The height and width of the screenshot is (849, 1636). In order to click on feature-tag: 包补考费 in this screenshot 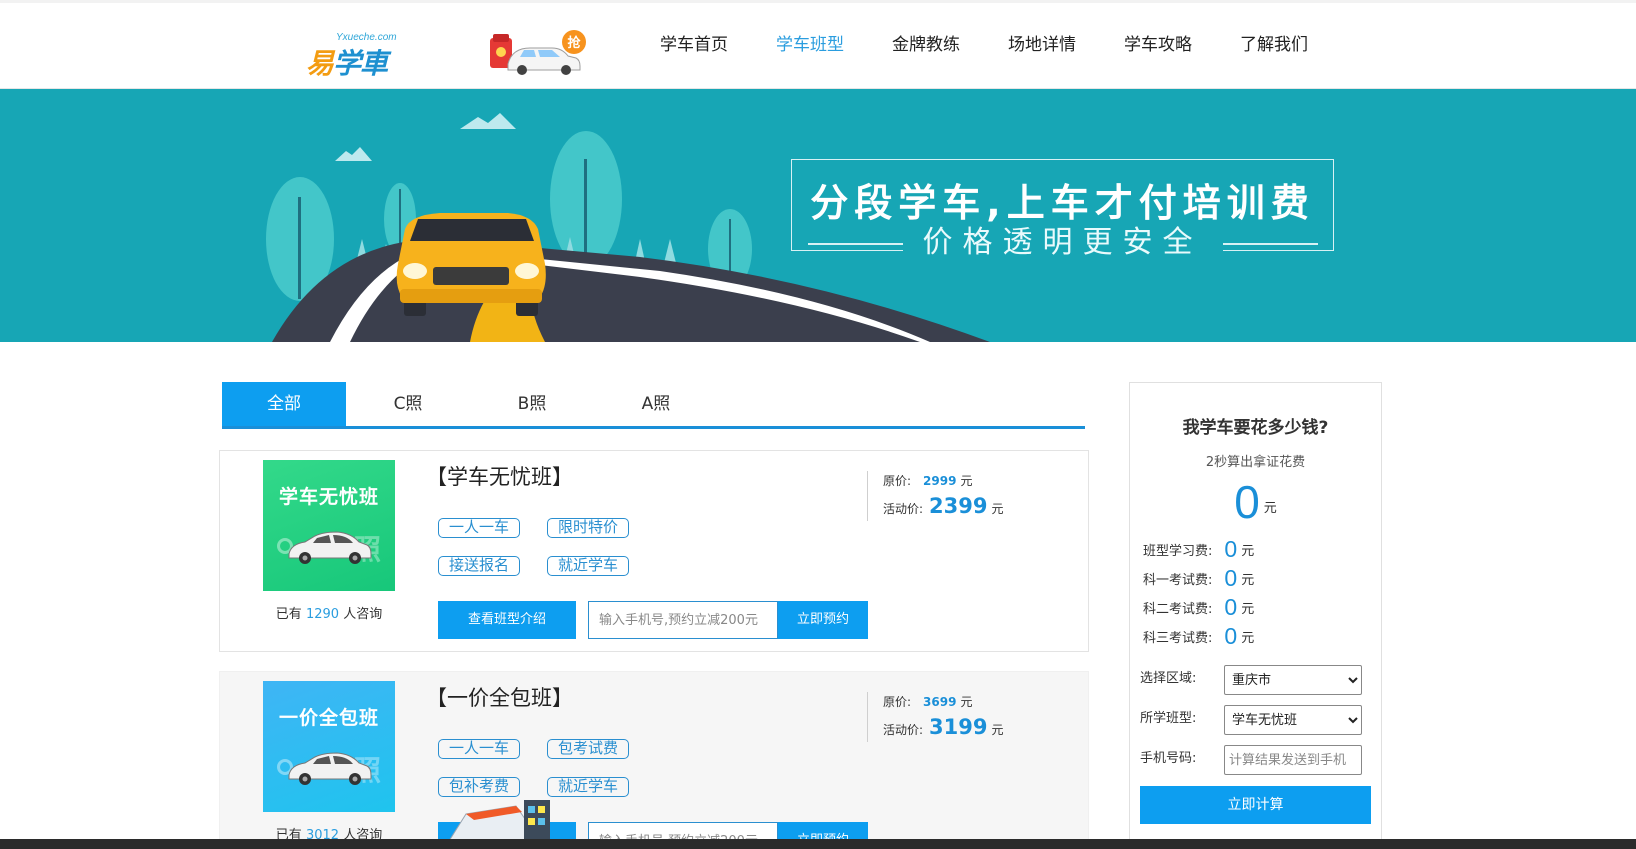, I will do `click(479, 787)`.